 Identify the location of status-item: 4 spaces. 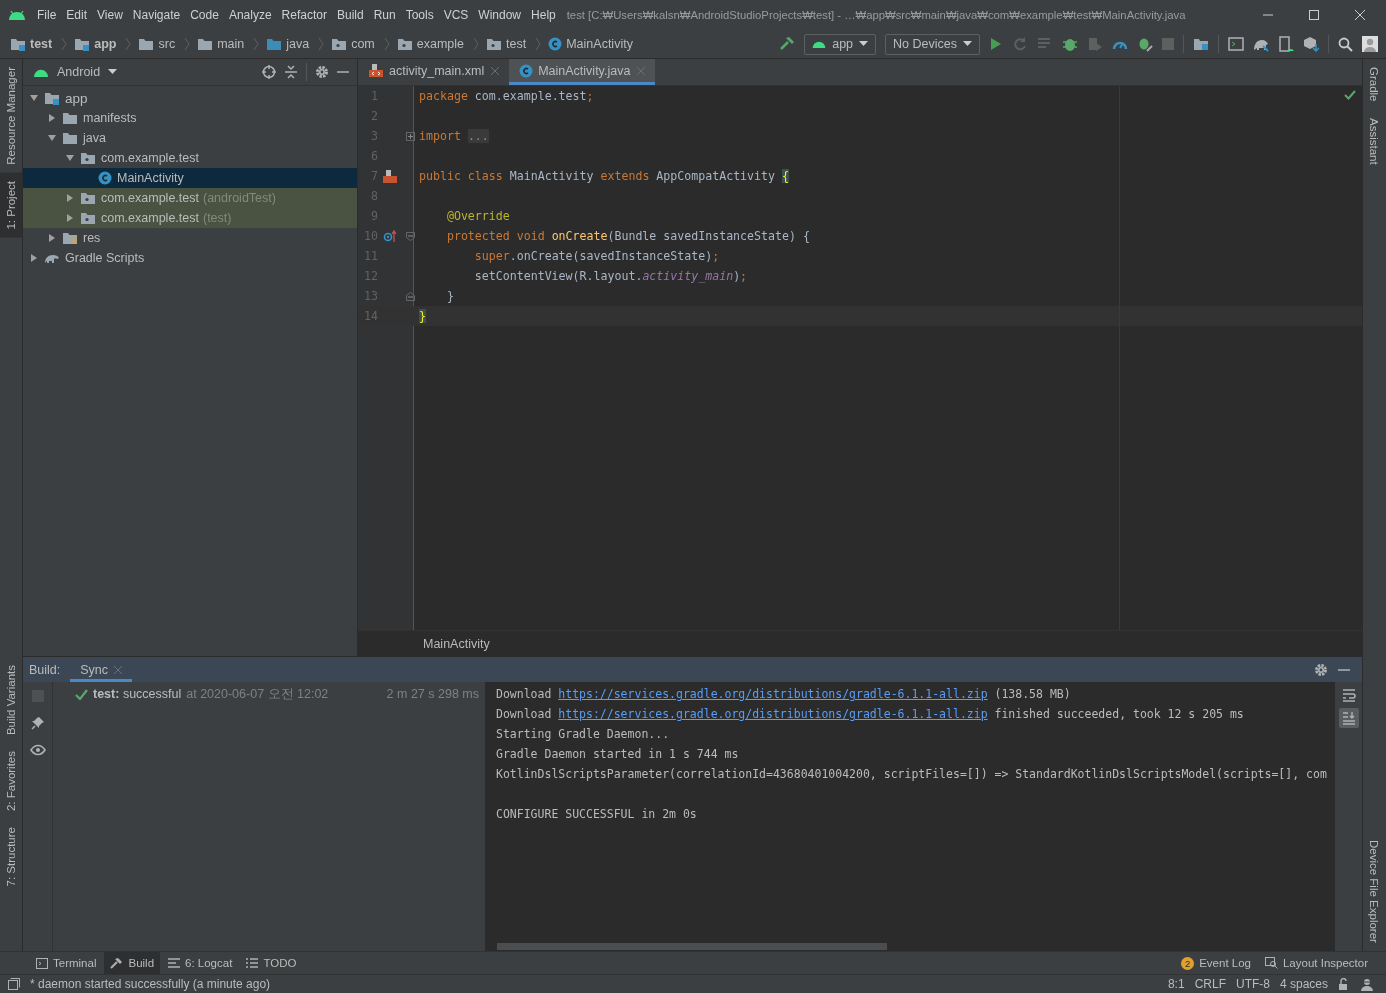
(1303, 984).